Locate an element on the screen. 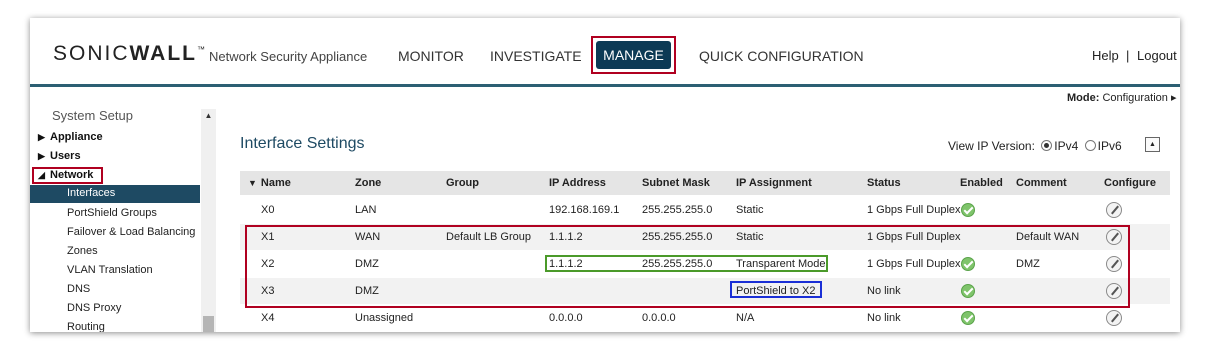  column-header-status: Status is located at coordinates (884, 183).